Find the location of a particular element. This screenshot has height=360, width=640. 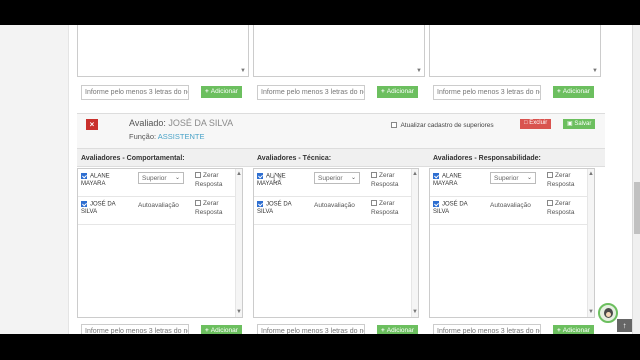

avatar-face is located at coordinates (608, 313).